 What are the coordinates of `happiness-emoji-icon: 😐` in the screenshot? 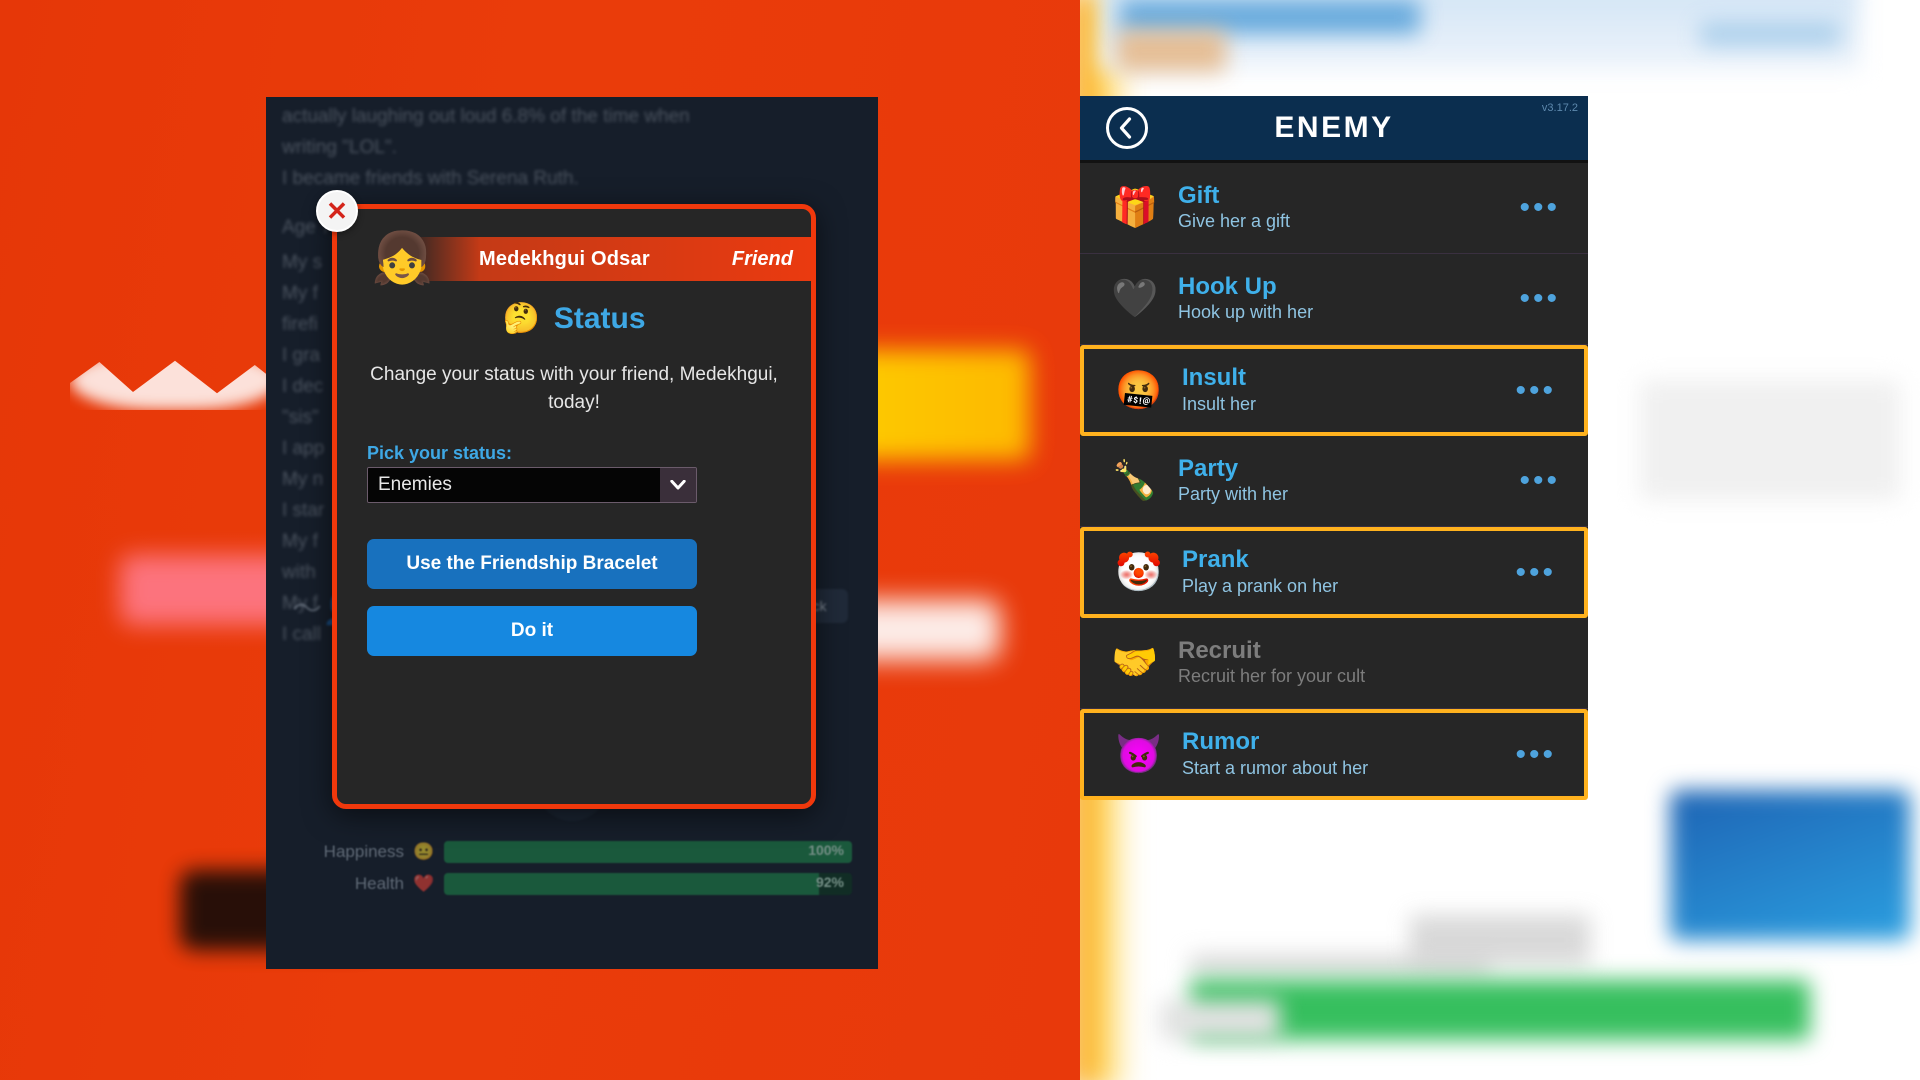 It's located at (424, 851).